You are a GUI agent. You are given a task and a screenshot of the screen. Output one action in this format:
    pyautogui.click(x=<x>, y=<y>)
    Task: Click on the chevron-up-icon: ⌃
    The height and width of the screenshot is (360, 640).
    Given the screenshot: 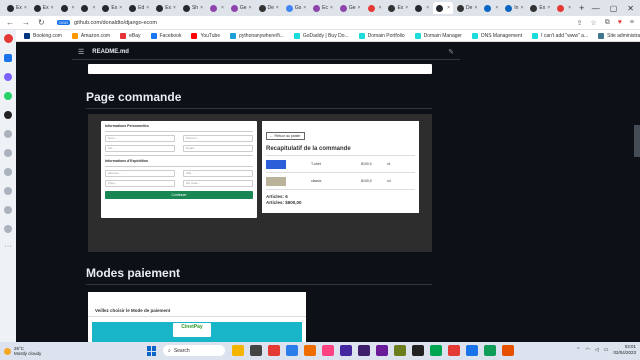 What is the action you would take?
    pyautogui.click(x=578, y=350)
    